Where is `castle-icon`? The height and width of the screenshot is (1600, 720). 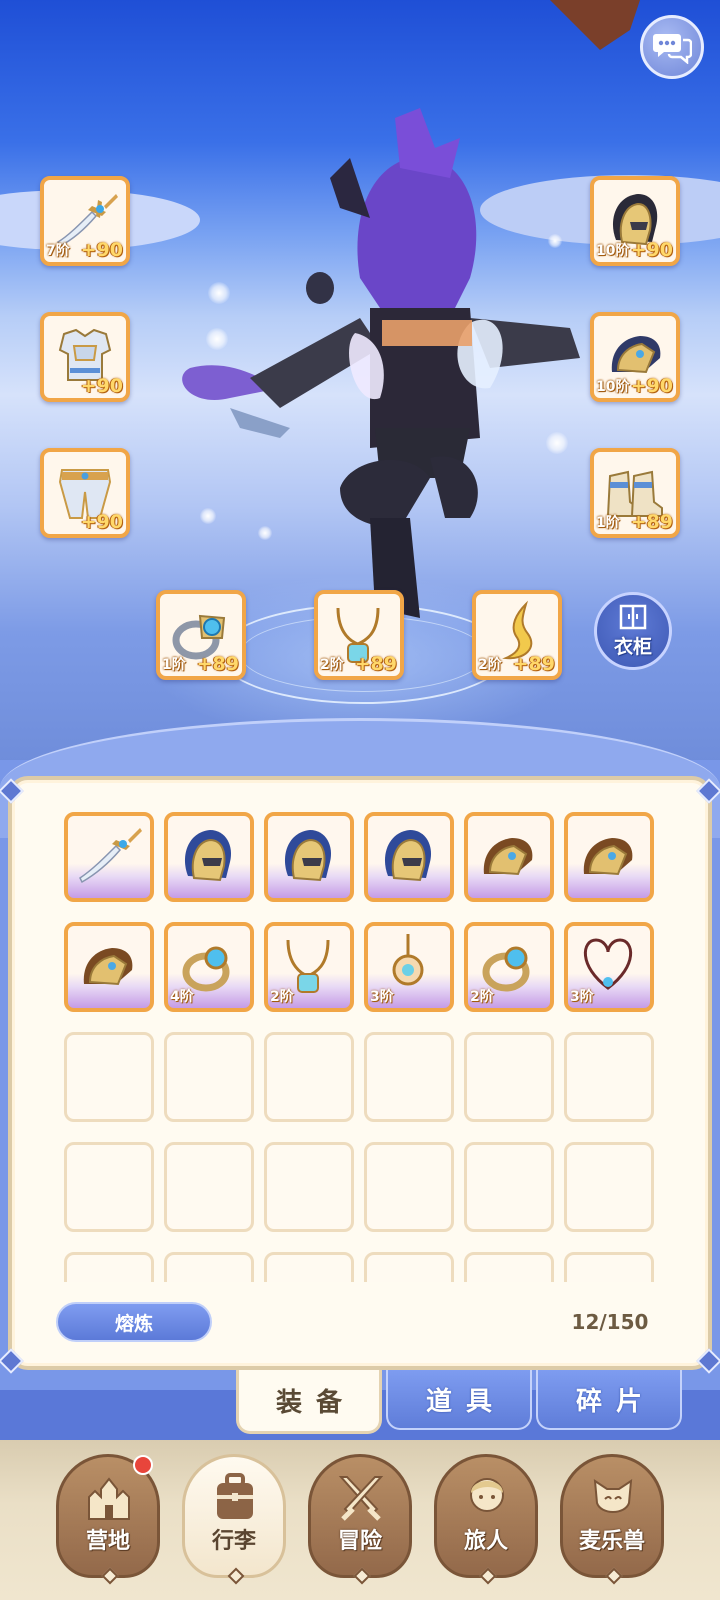
castle-icon is located at coordinates (109, 1498).